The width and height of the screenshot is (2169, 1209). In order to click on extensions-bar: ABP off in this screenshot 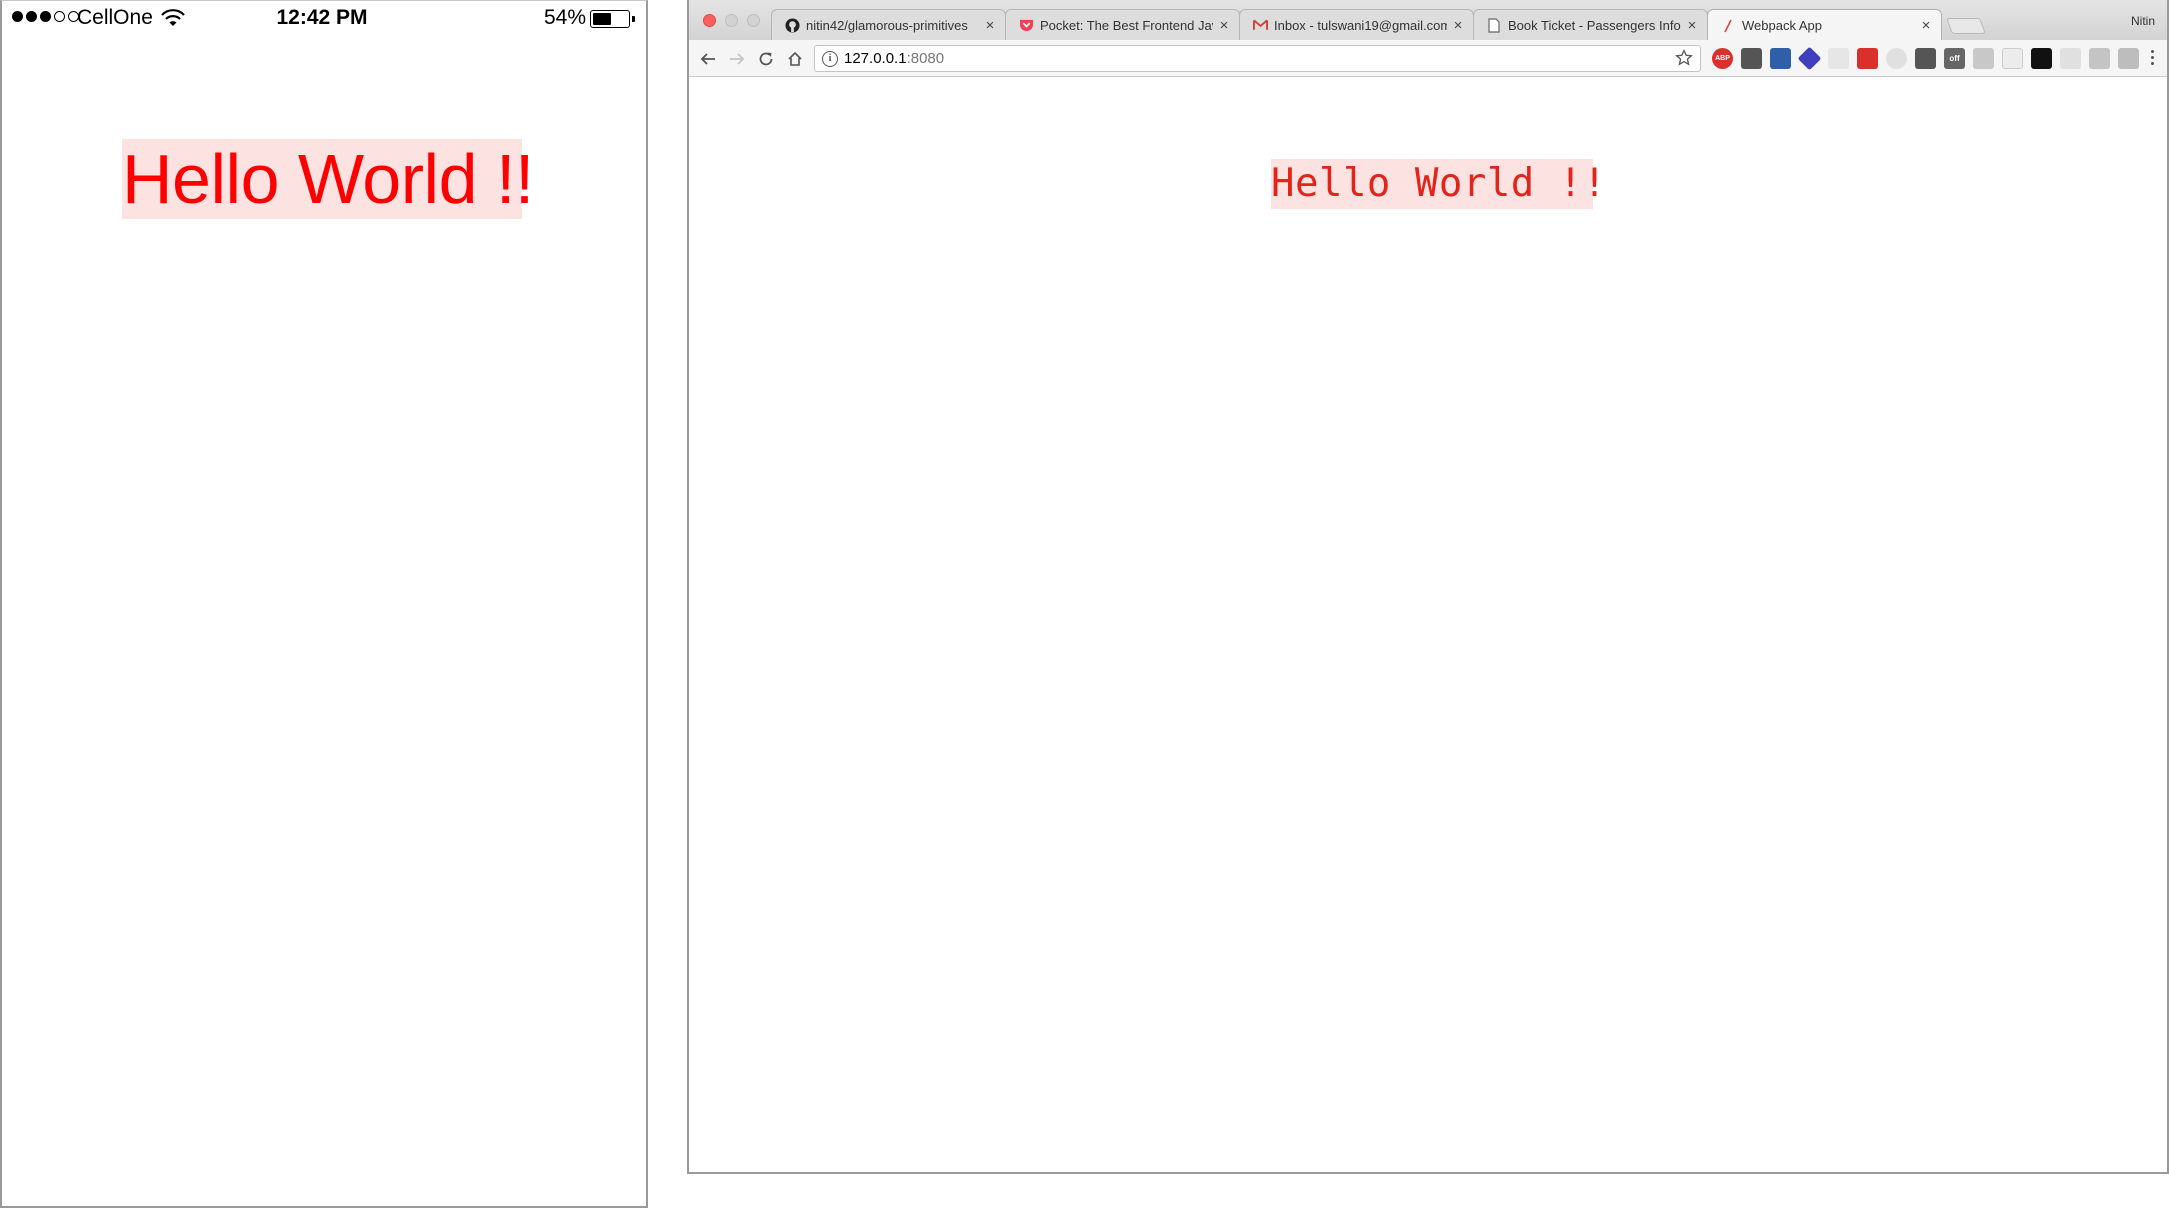, I will do `click(1925, 58)`.